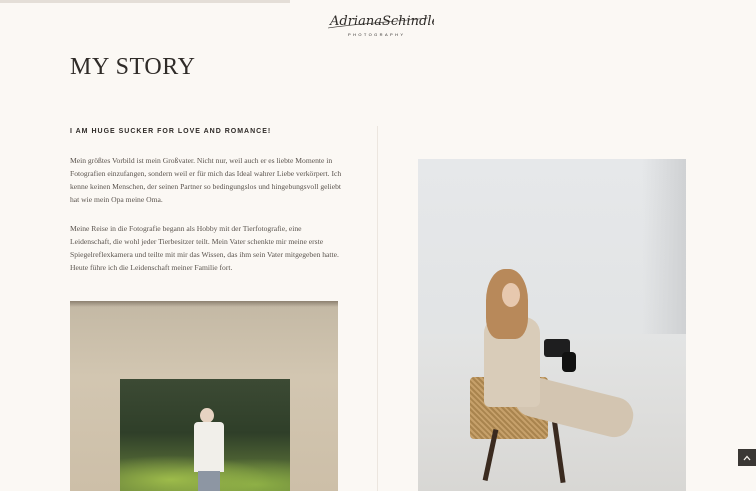 The width and height of the screenshot is (756, 491). I want to click on svg-text: AdrianaSchindler, so click(381, 21).